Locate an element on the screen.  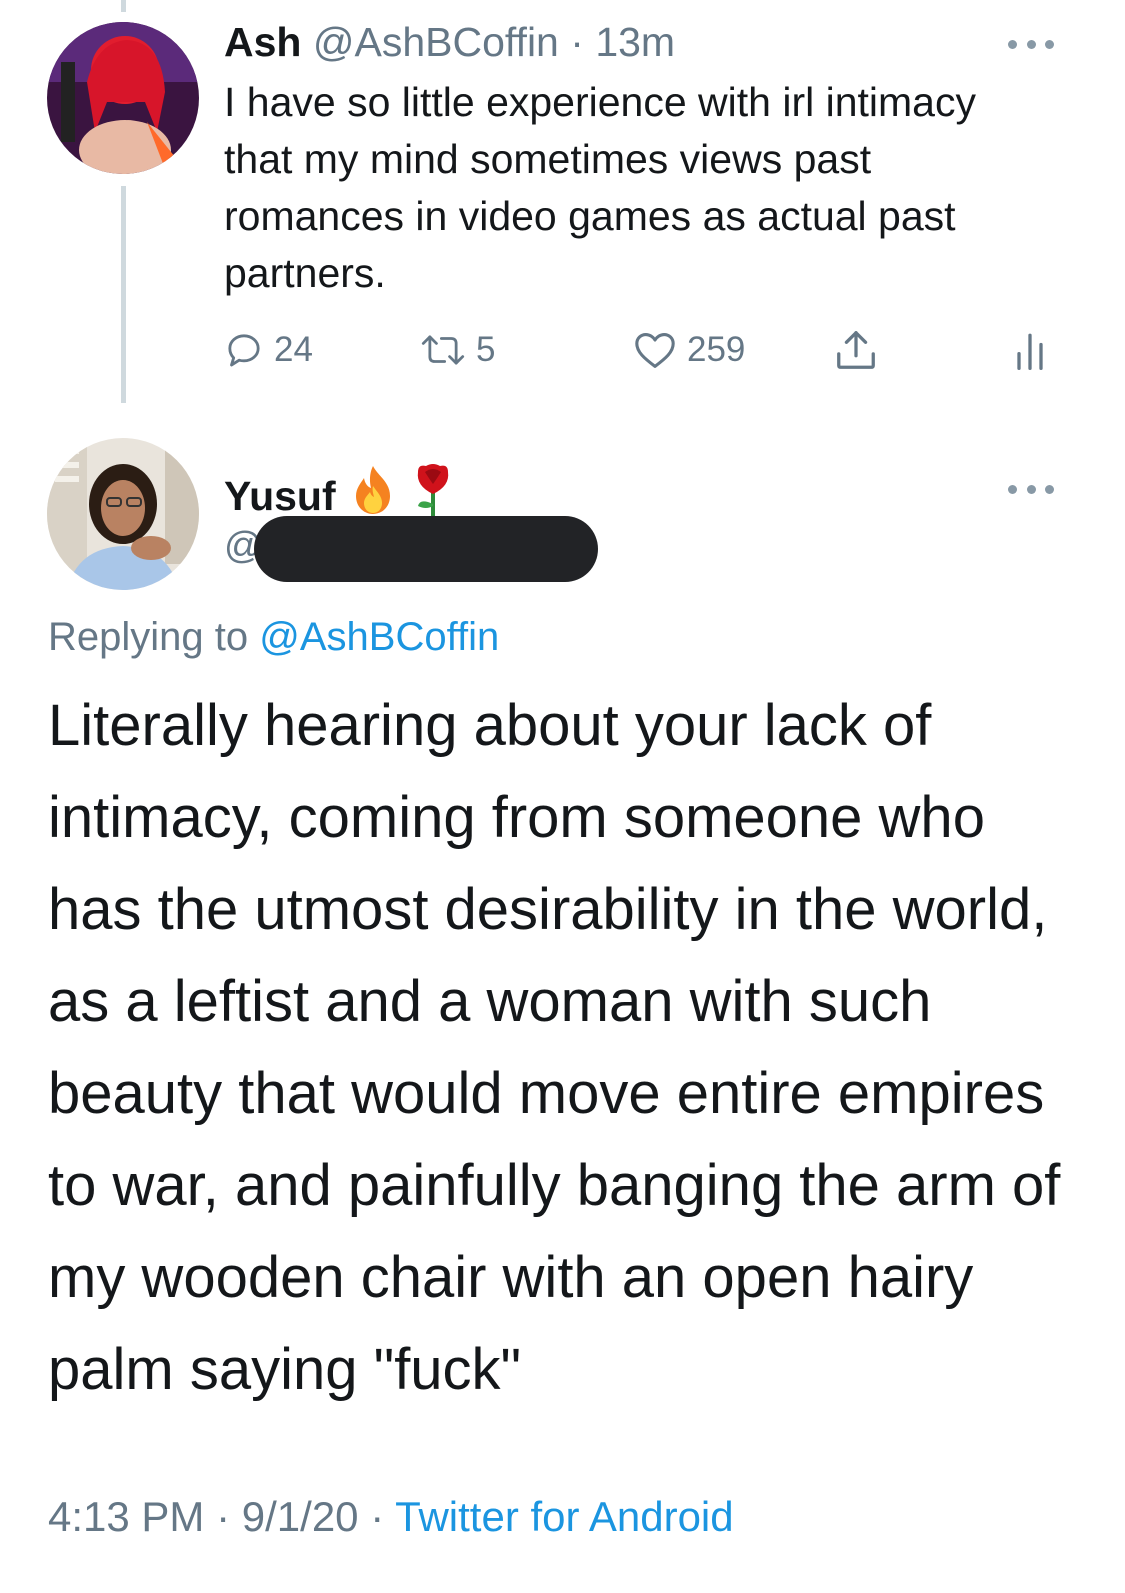
retweet-icon is located at coordinates (443, 350).